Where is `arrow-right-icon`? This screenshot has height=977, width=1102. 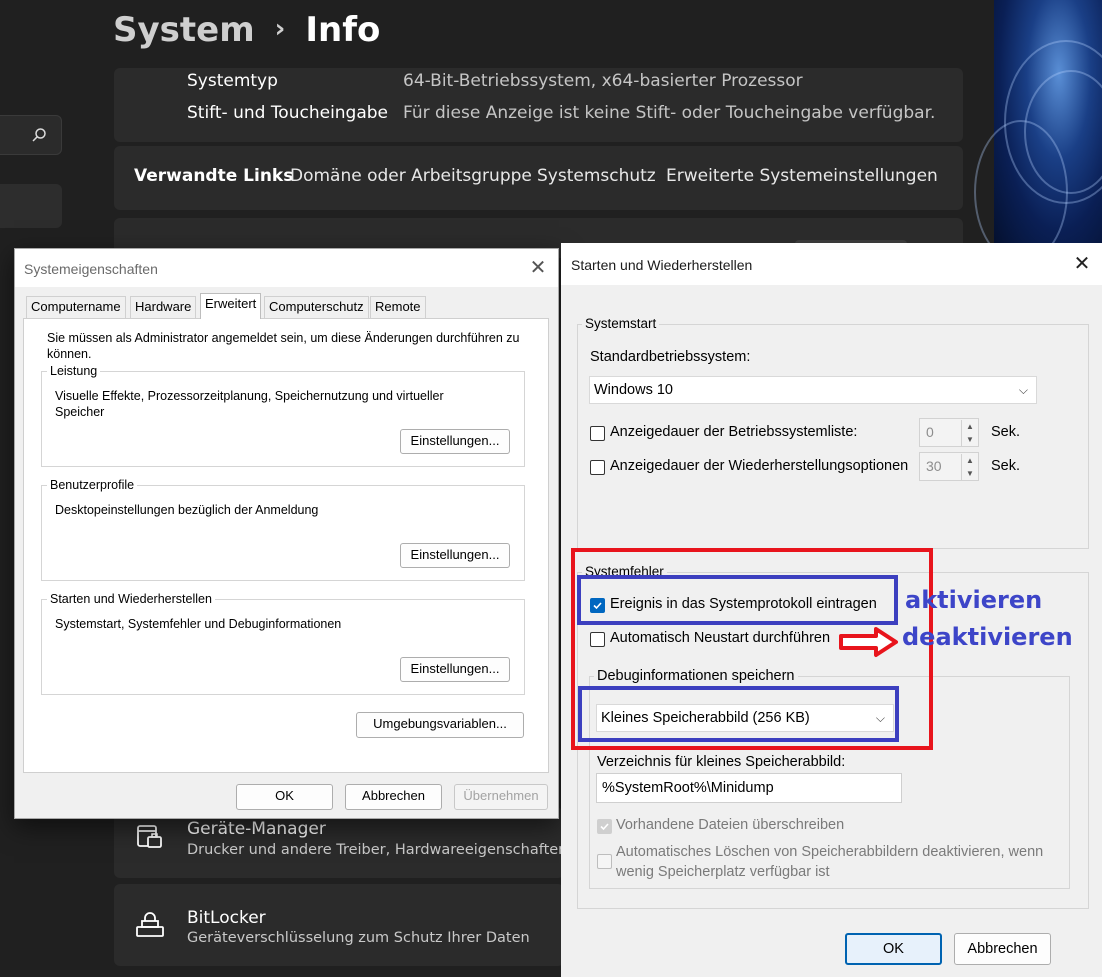 arrow-right-icon is located at coordinates (868, 642).